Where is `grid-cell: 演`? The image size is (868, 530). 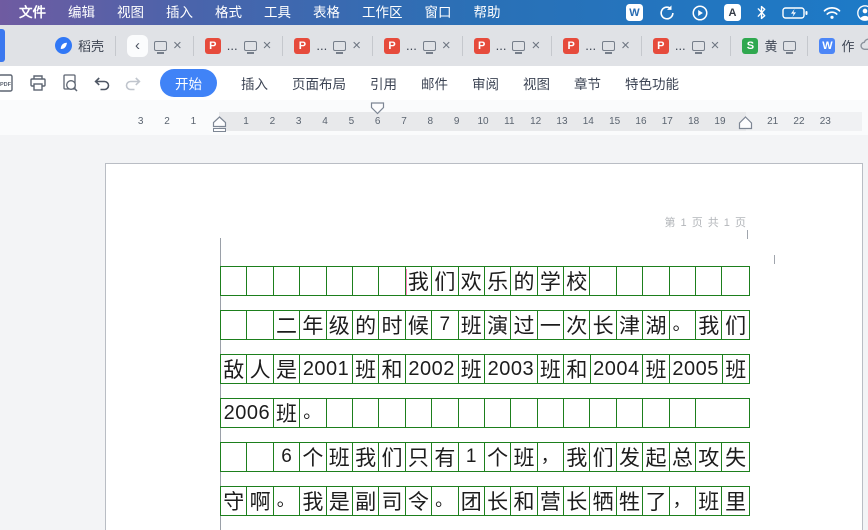 grid-cell: 演 is located at coordinates (498, 325).